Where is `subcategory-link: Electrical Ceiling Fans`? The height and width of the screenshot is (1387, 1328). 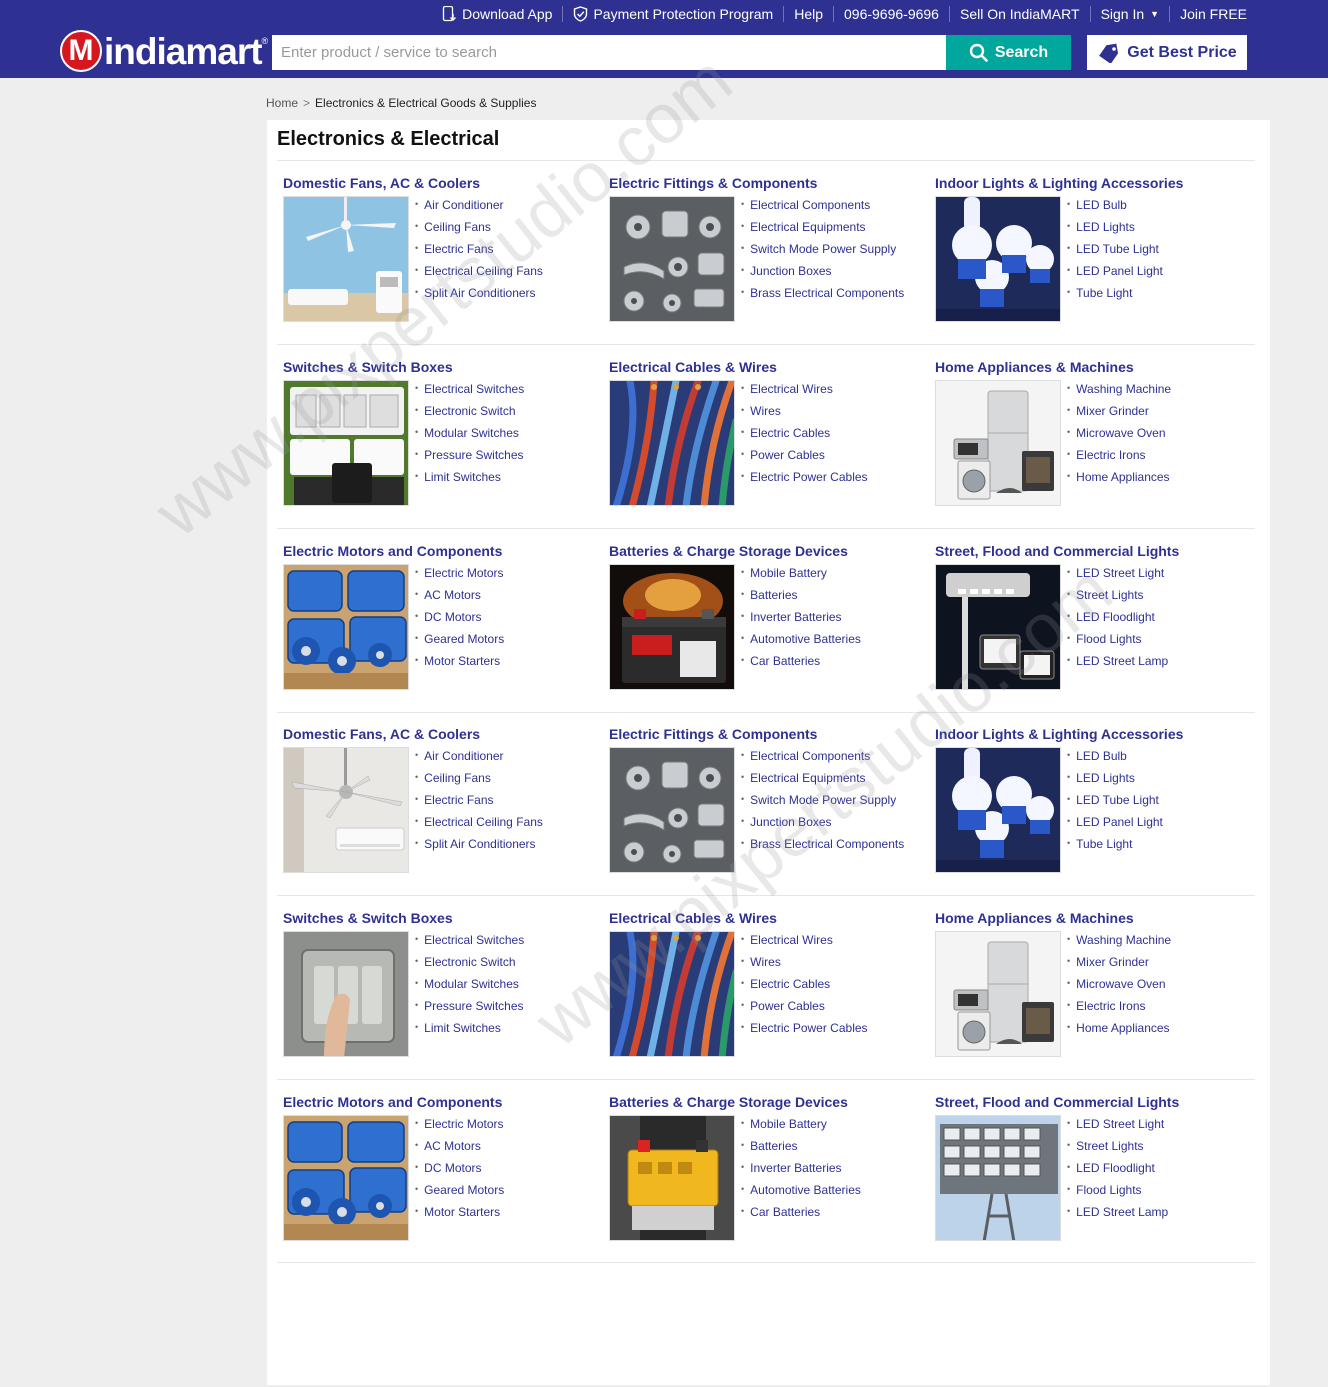 subcategory-link: Electrical Ceiling Fans is located at coordinates (479, 274).